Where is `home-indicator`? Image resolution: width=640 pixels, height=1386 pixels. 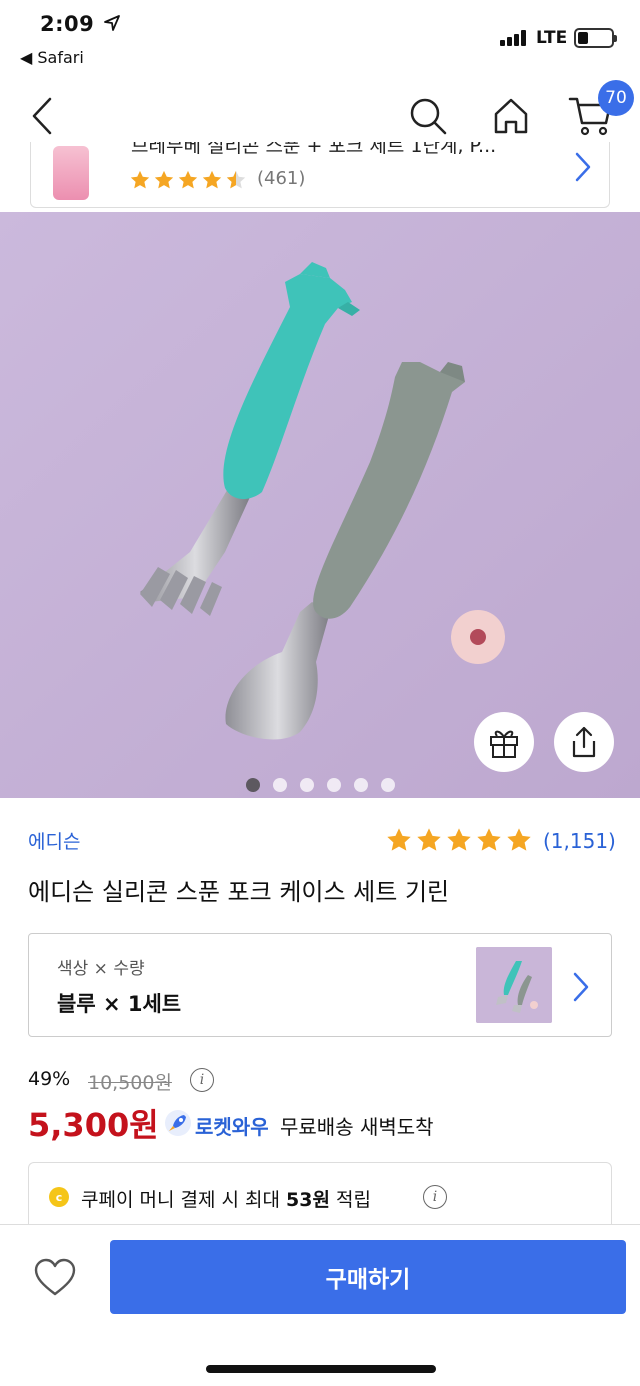
home-indicator is located at coordinates (321, 1369).